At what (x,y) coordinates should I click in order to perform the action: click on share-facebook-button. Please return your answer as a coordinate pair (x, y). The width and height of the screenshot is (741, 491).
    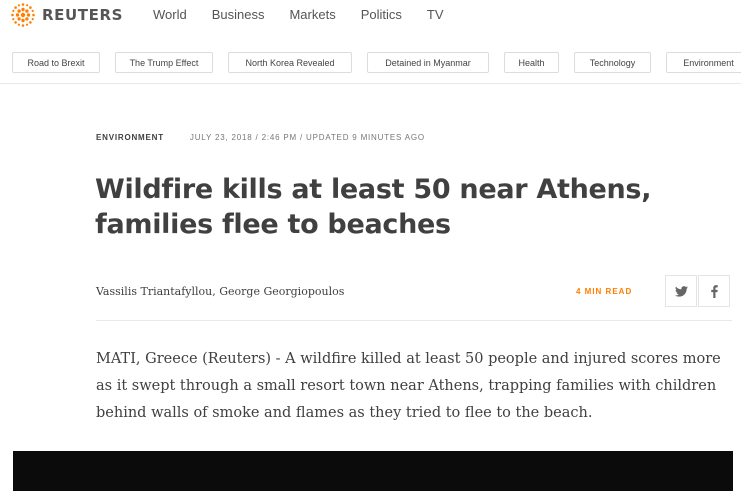
    Looking at the image, I should click on (714, 291).